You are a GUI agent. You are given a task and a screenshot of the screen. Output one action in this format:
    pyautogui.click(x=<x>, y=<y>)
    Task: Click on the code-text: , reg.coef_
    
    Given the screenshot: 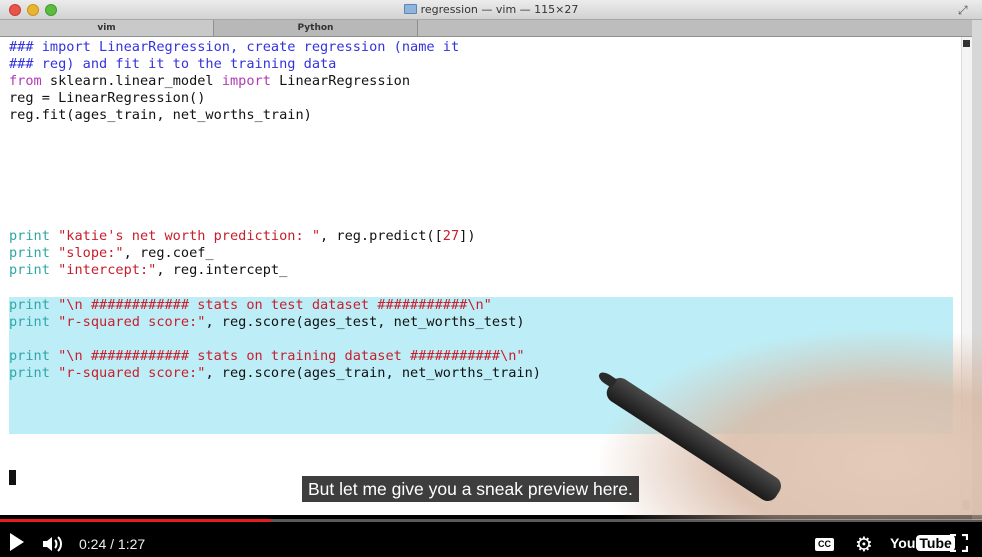 What is the action you would take?
    pyautogui.click(x=168, y=253)
    